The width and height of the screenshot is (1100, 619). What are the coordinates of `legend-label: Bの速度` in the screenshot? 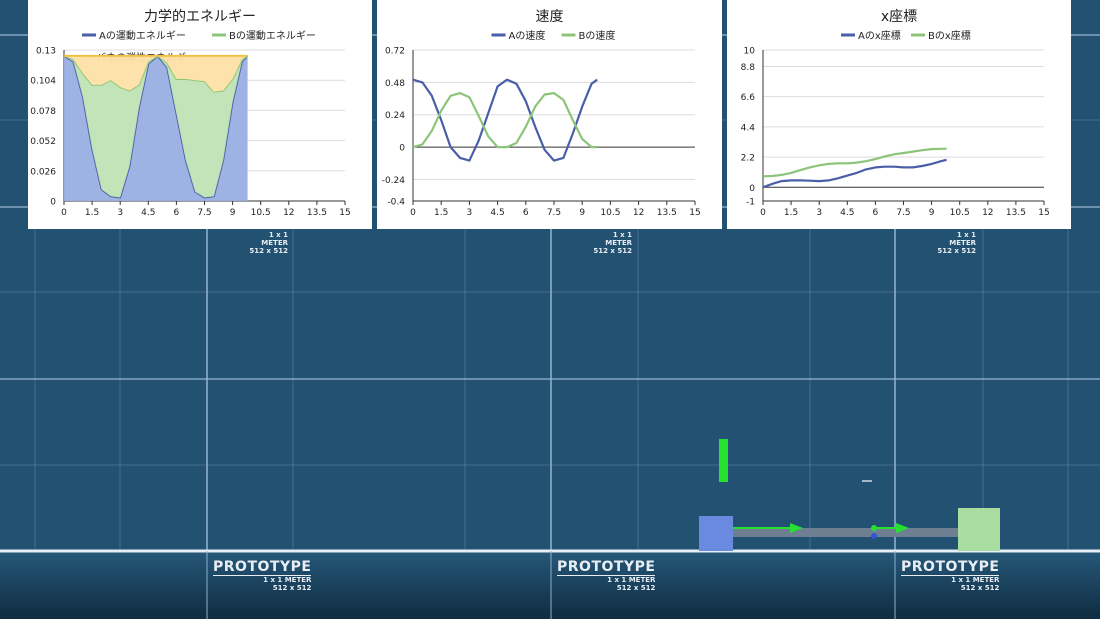 It's located at (597, 35).